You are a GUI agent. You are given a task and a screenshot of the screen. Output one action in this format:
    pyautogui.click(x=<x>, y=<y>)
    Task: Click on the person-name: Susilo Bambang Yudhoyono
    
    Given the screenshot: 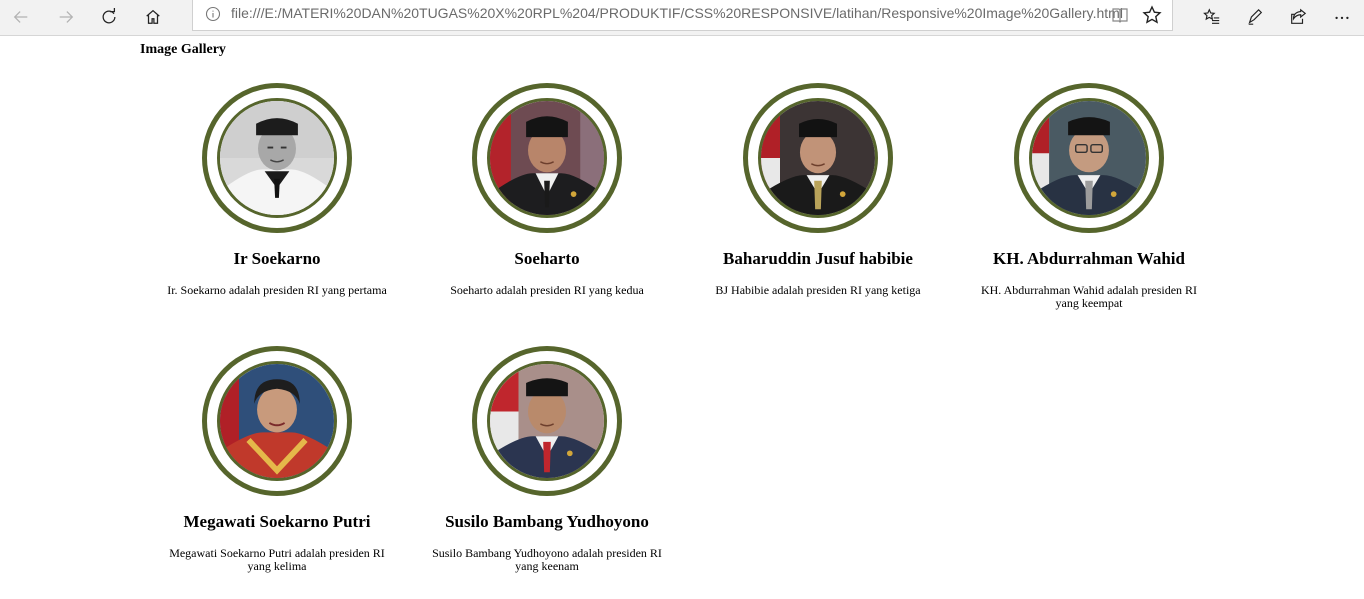 What is the action you would take?
    pyautogui.click(x=547, y=521)
    